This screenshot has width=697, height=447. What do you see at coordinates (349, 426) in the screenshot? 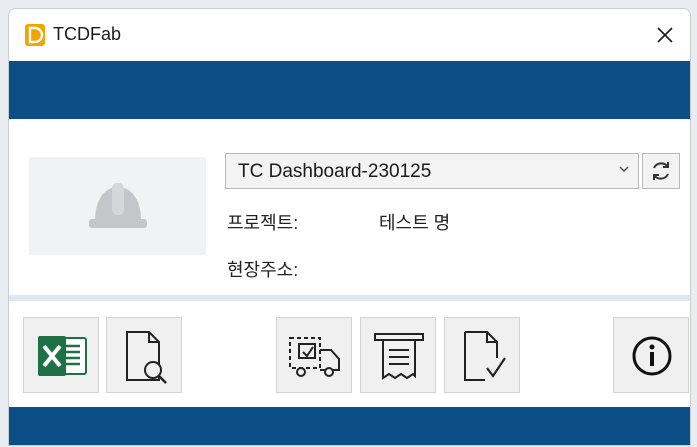
I see `footer-band` at bounding box center [349, 426].